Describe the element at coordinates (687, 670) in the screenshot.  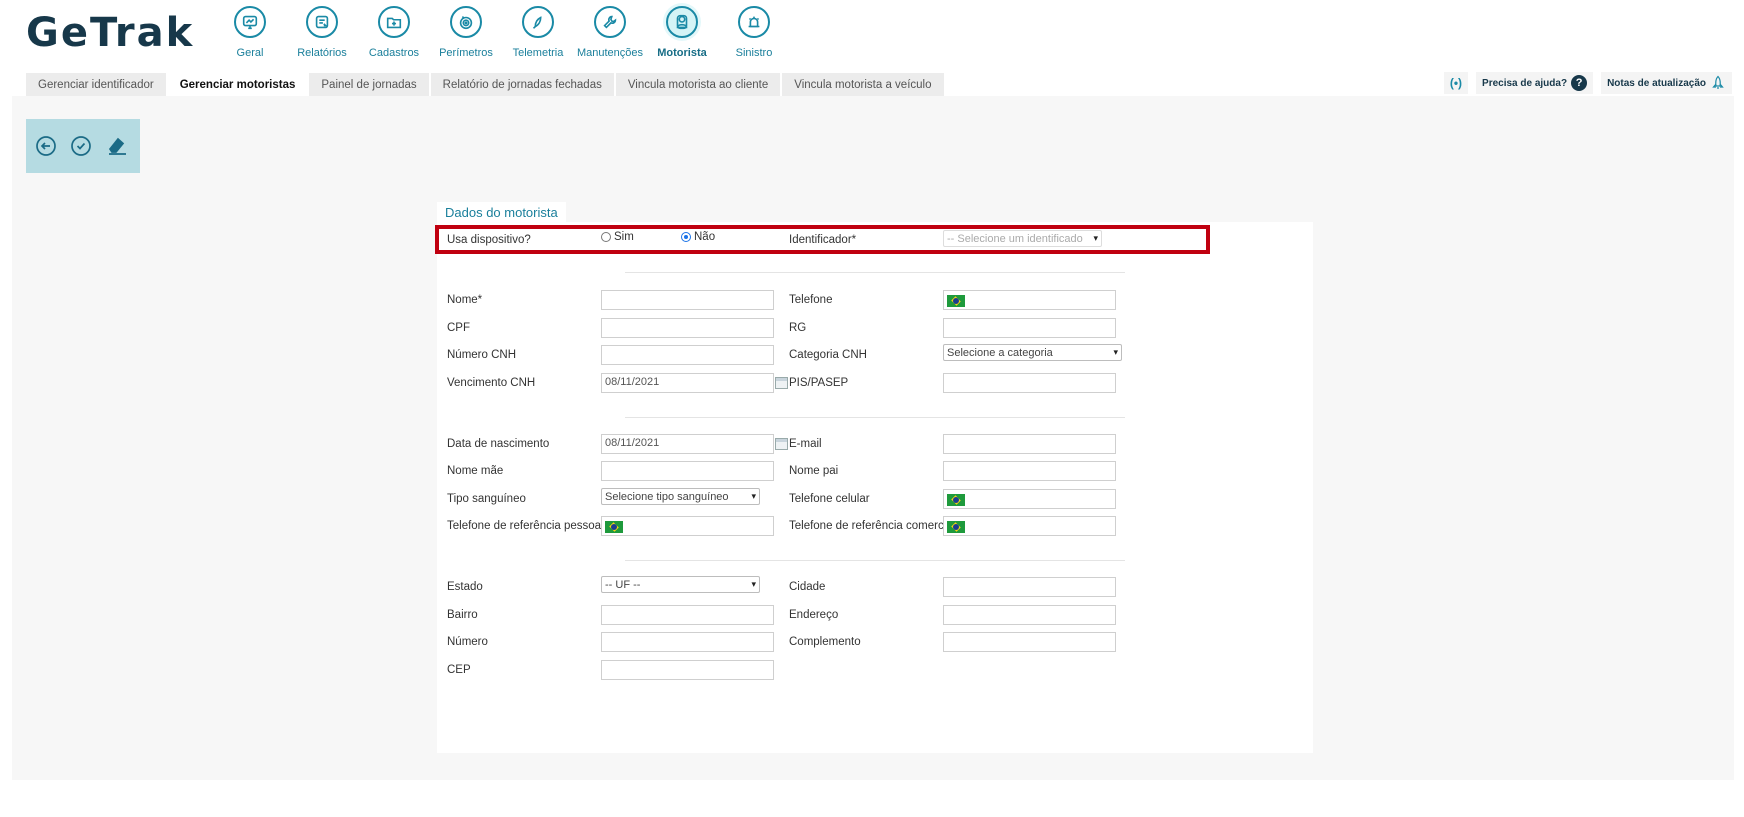
I see `cep-input` at that location.